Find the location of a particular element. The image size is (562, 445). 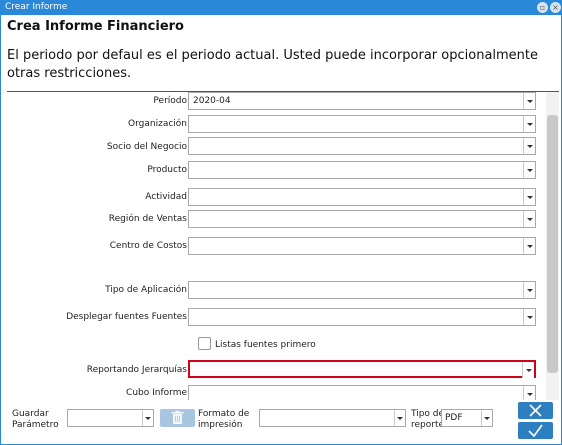

actividad-combo is located at coordinates (362, 197).